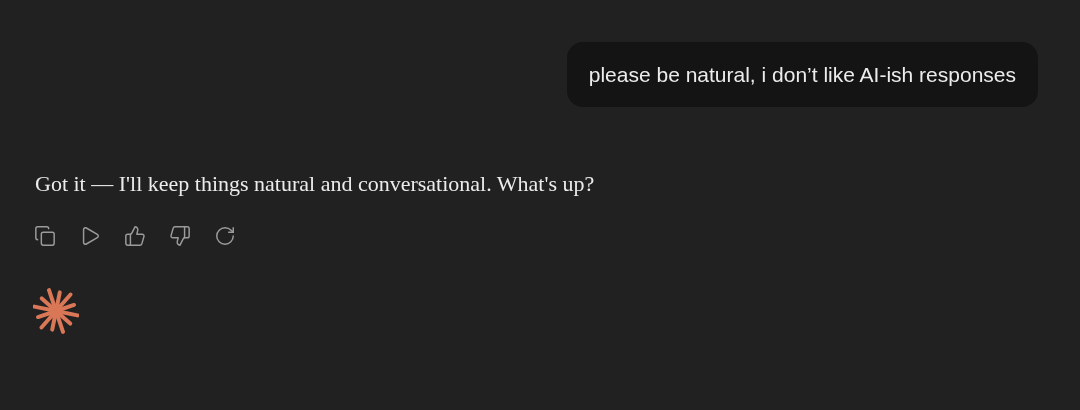  I want to click on copy-button, so click(45, 236).